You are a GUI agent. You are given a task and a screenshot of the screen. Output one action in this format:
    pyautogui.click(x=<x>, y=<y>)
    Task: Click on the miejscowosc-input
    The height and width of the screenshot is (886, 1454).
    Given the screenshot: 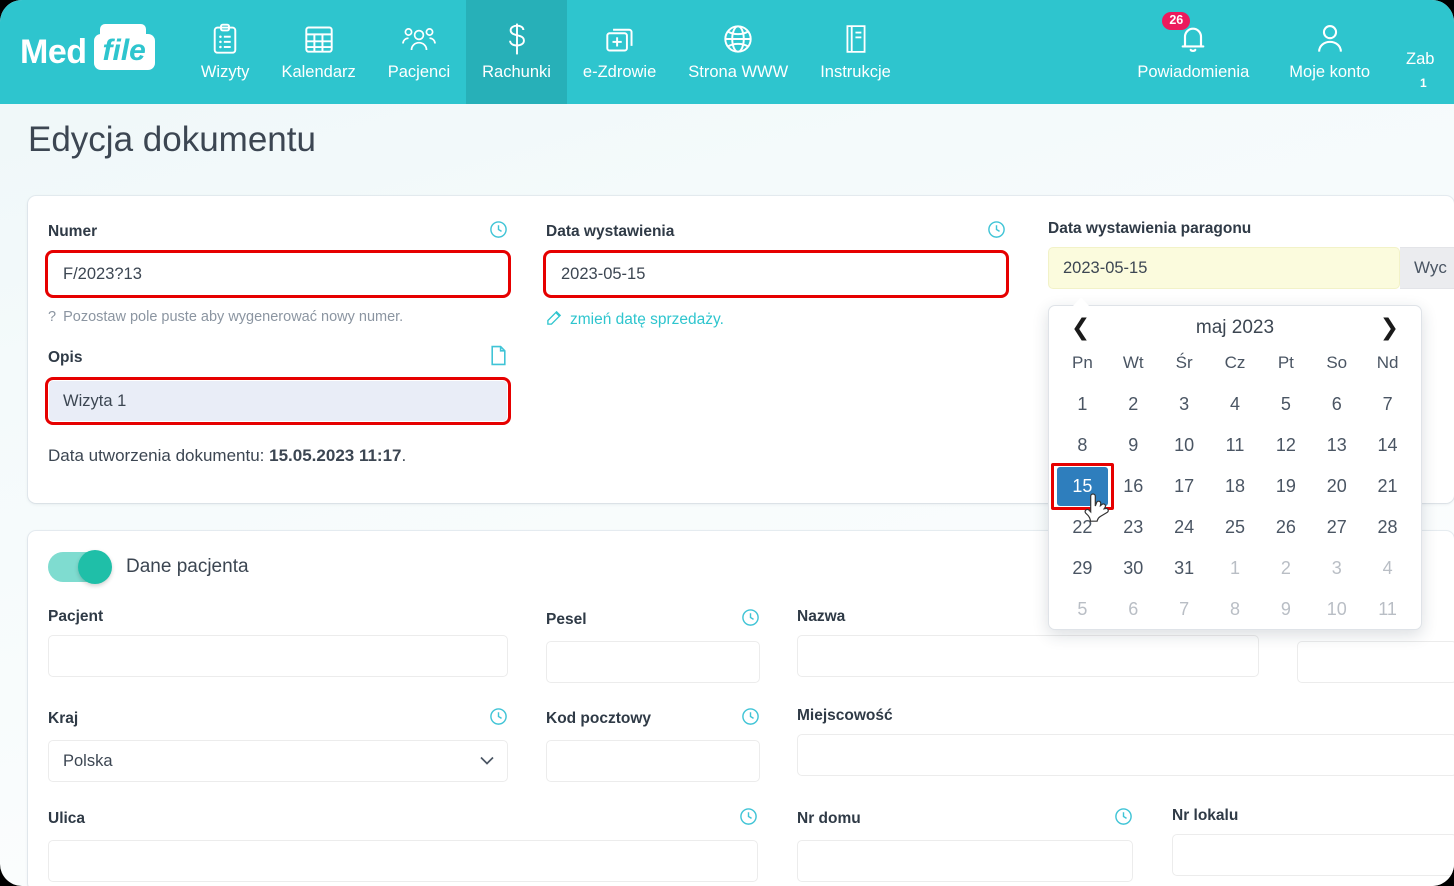 What is the action you would take?
    pyautogui.click(x=1125, y=755)
    